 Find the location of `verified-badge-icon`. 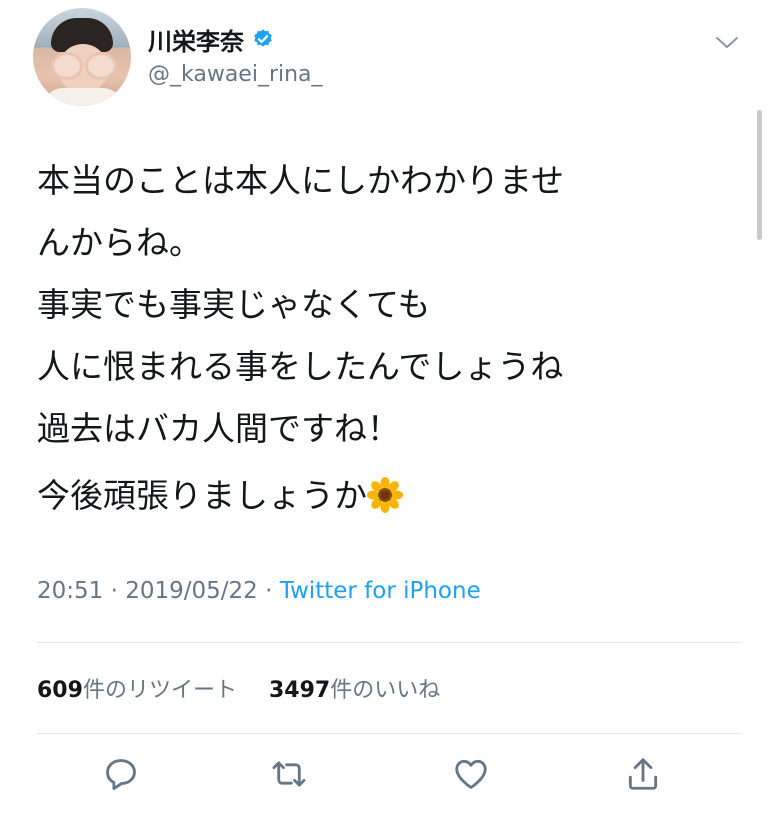

verified-badge-icon is located at coordinates (263, 38).